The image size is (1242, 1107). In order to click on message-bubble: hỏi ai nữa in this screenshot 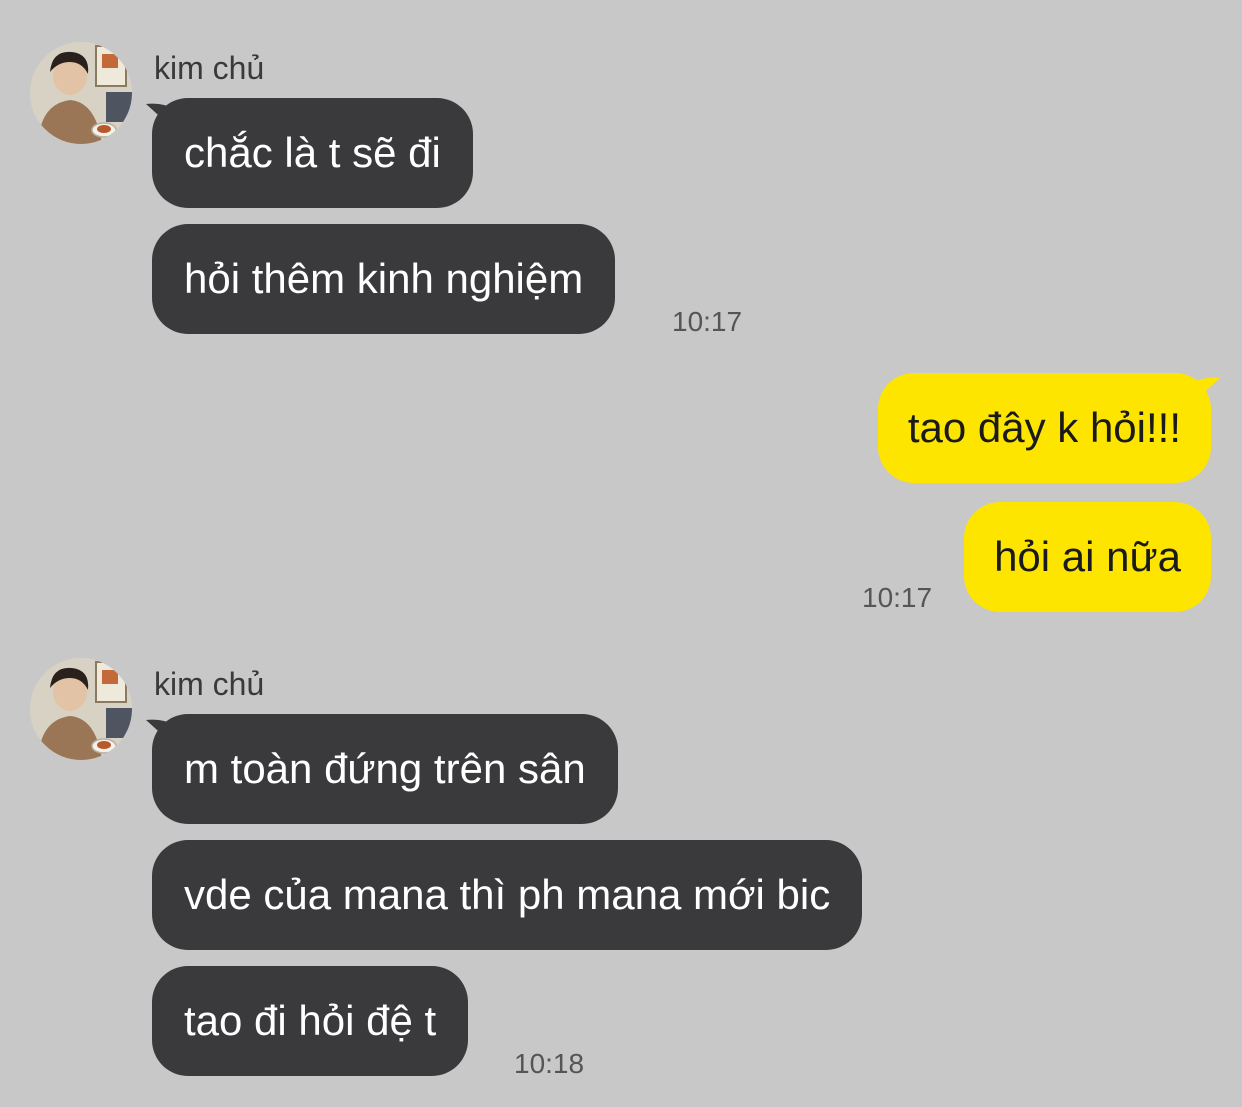, I will do `click(1087, 557)`.